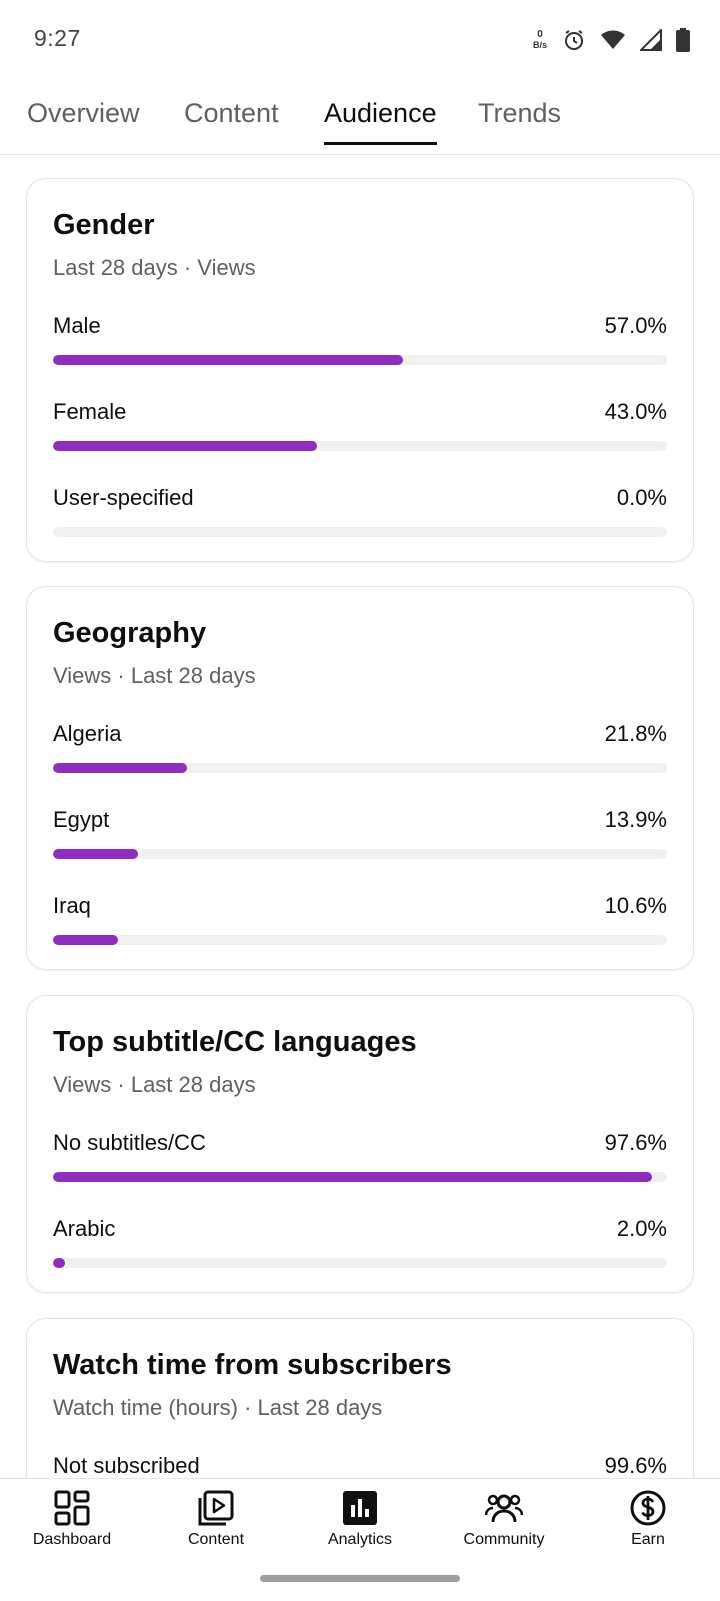 The width and height of the screenshot is (720, 1601). I want to click on row-value: 43.0%, so click(635, 411).